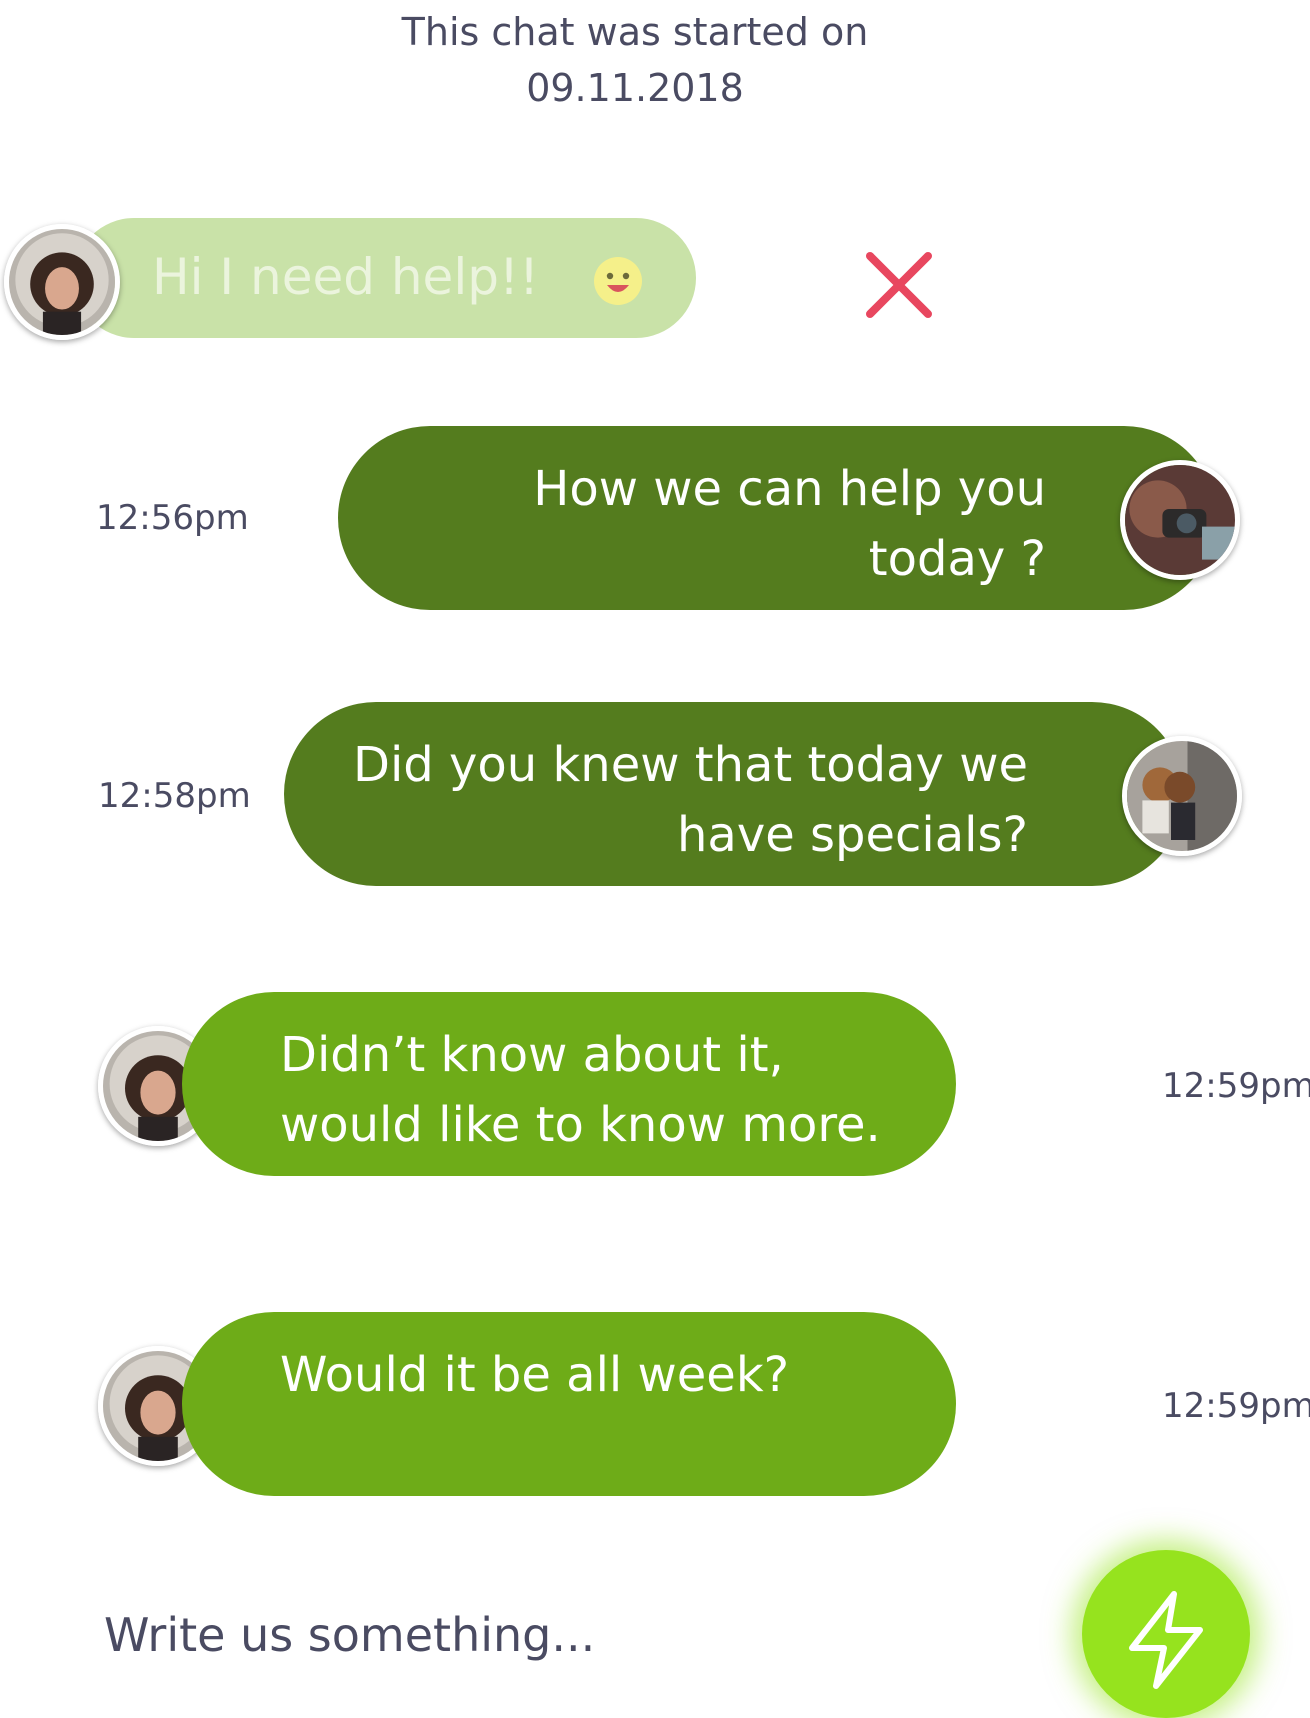 The height and width of the screenshot is (1718, 1310). I want to click on send-button, so click(1166, 1634).